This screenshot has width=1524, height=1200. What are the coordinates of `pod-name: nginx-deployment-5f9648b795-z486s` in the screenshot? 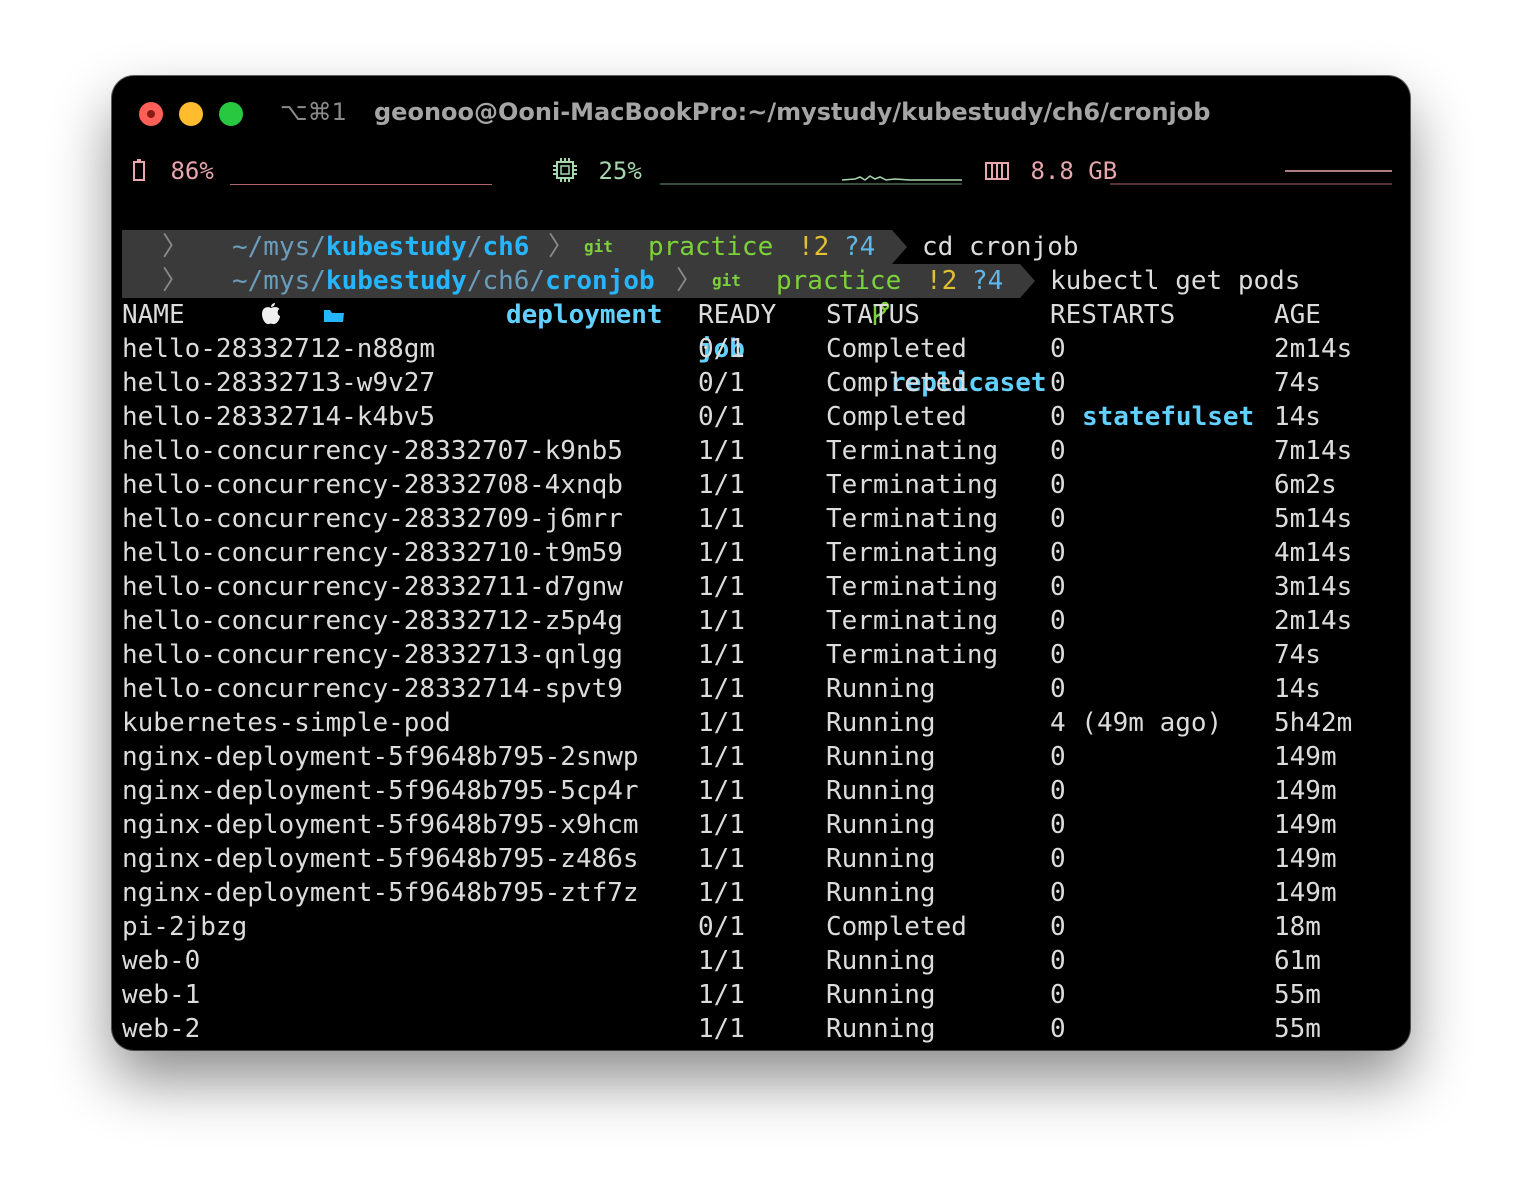 It's located at (380, 859).